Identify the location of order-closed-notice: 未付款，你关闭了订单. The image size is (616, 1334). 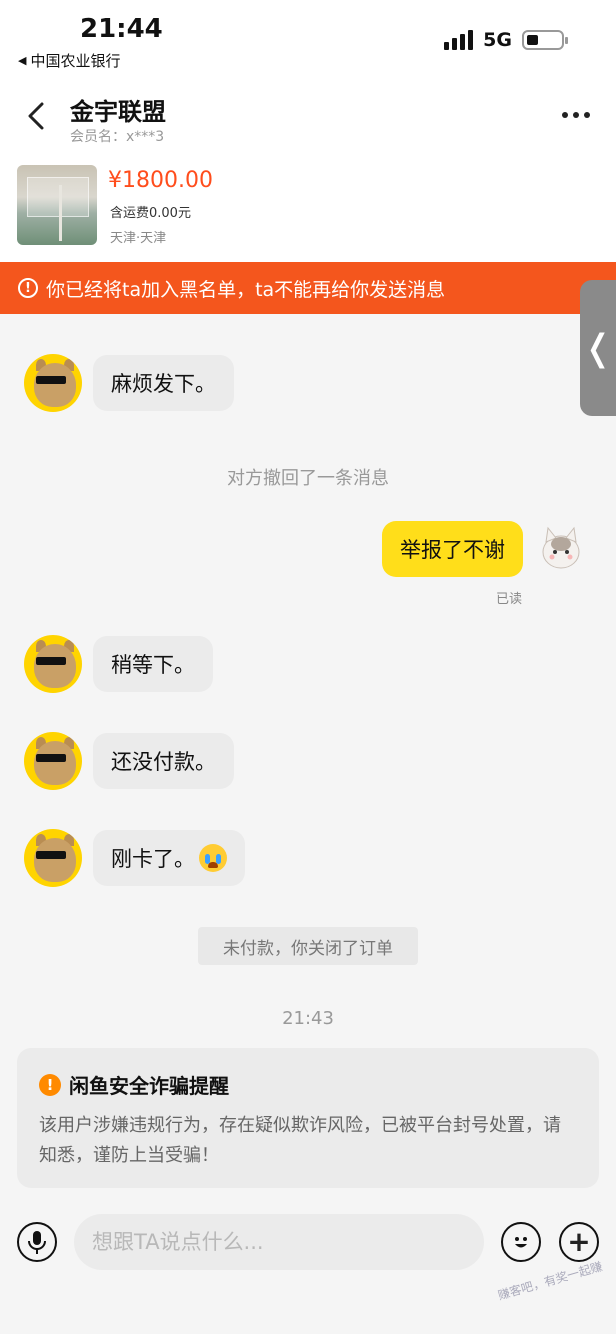
(308, 946).